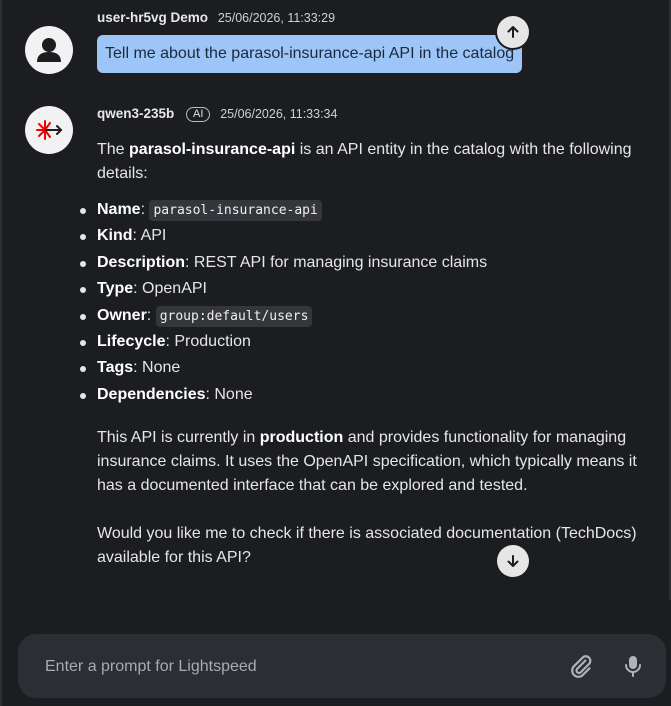  I want to click on attach-button, so click(581, 666).